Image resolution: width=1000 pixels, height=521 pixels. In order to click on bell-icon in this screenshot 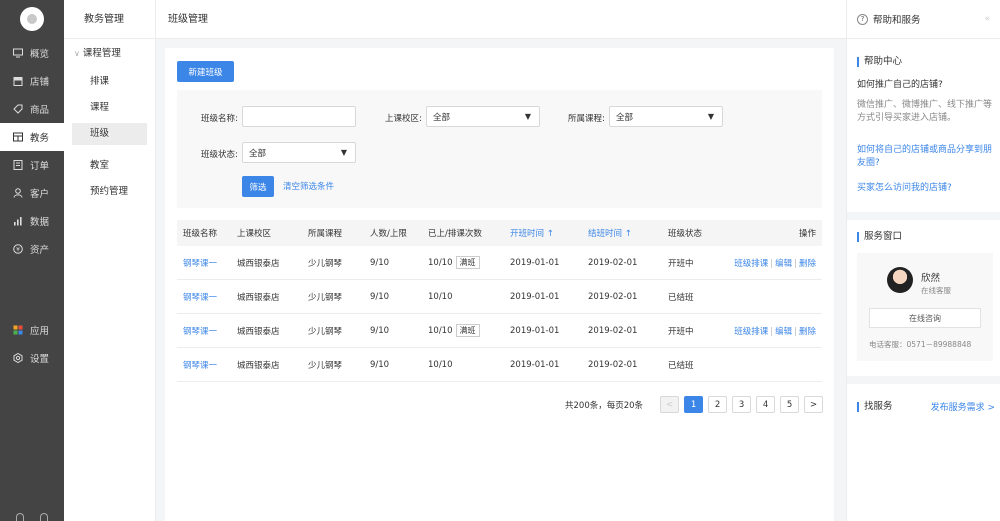, I will do `click(44, 517)`.